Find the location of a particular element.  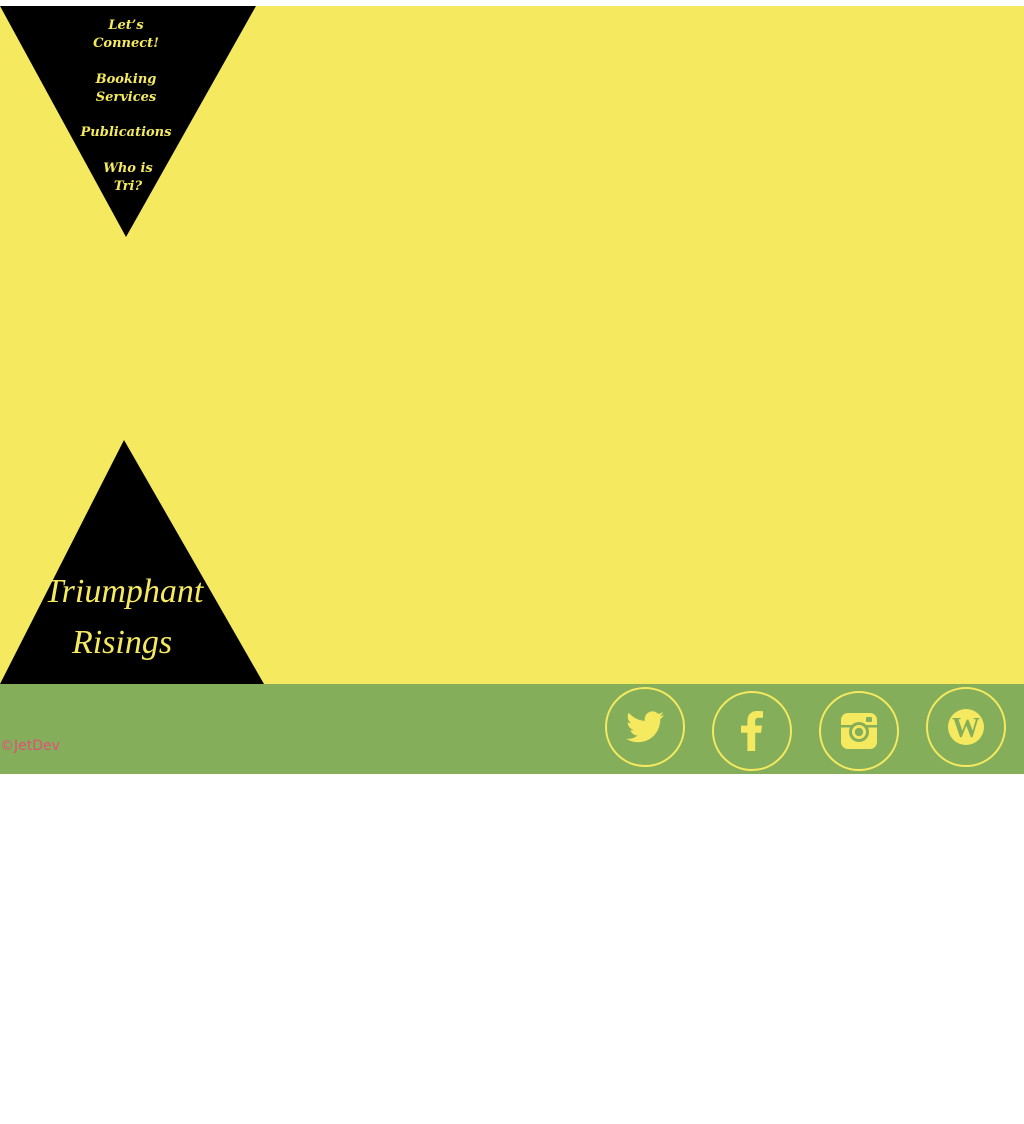

instagram-icon is located at coordinates (859, 731).